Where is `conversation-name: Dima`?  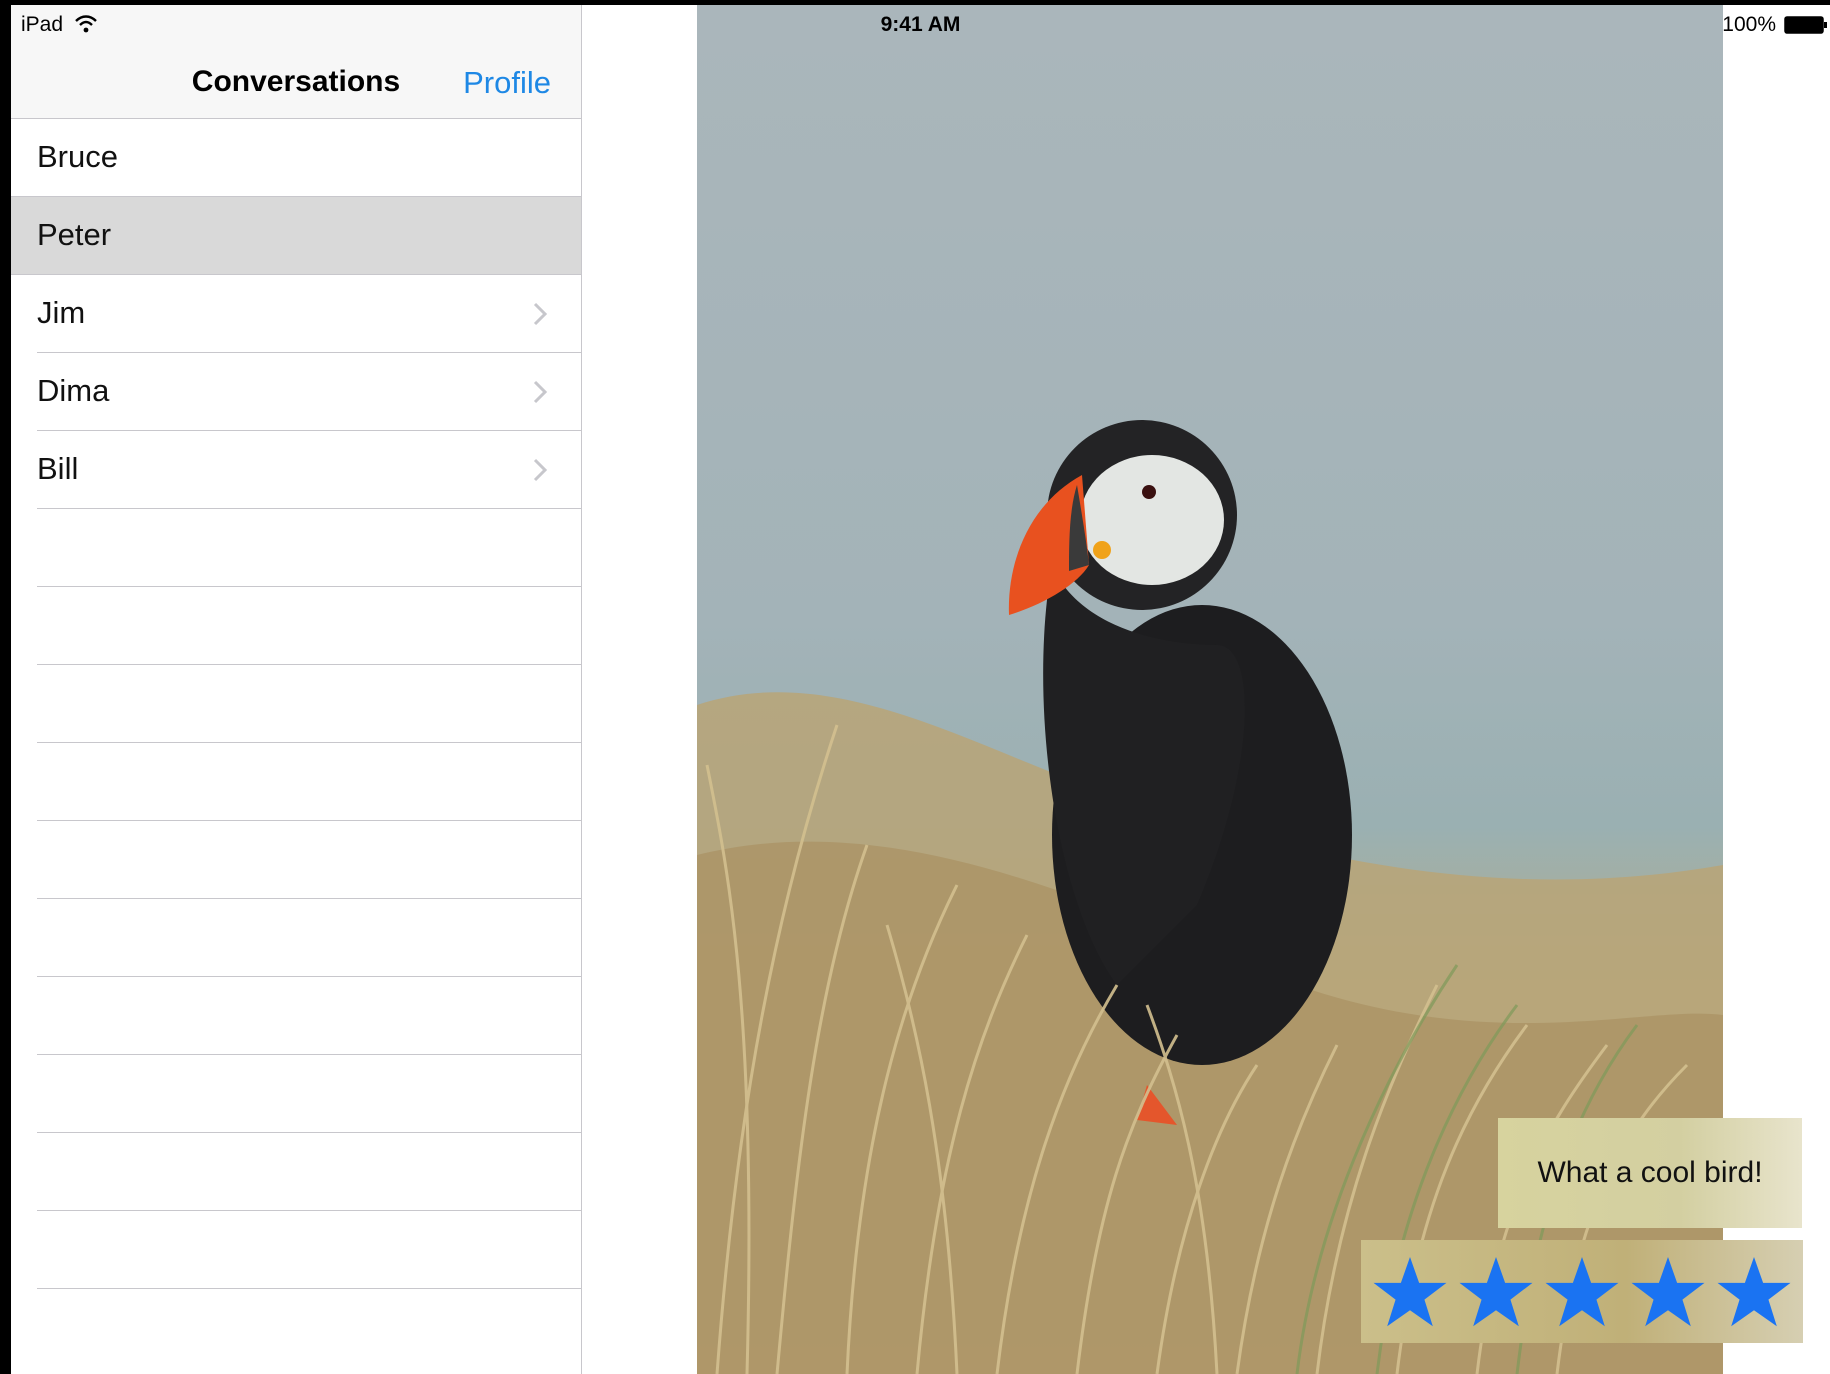 conversation-name: Dima is located at coordinates (73, 390).